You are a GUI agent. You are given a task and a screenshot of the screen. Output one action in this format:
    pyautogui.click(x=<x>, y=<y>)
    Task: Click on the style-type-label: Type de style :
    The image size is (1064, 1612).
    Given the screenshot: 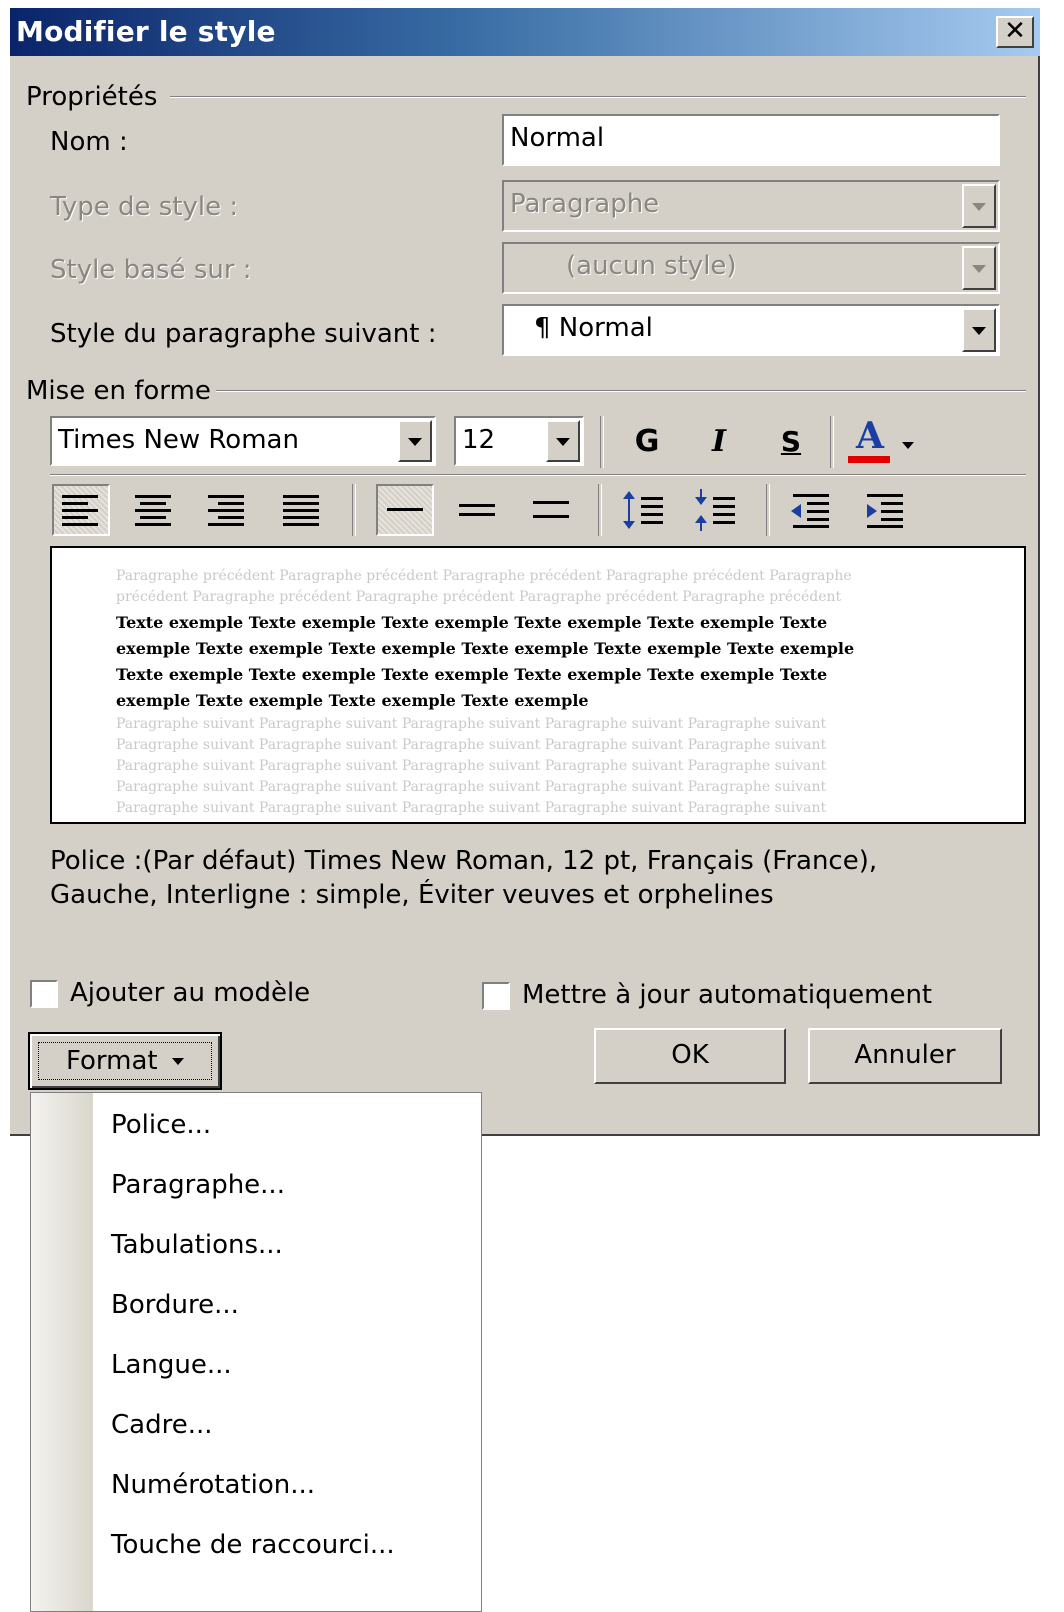 What is the action you would take?
    pyautogui.click(x=144, y=207)
    